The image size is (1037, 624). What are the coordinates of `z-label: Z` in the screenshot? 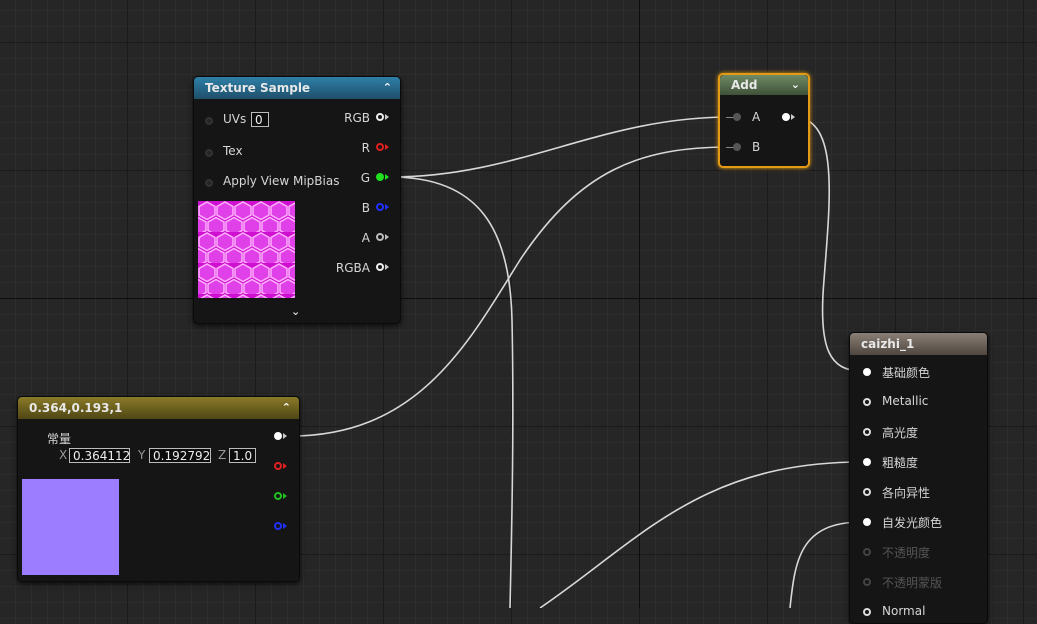 It's located at (222, 455).